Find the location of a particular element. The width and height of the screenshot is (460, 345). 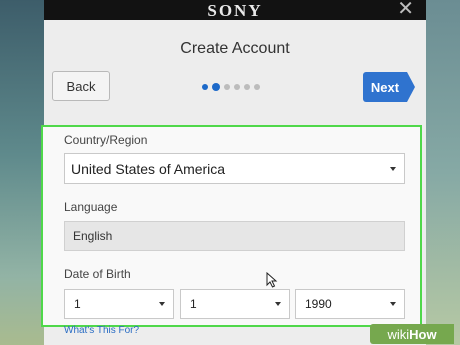

step-indicator is located at coordinates (233, 87).